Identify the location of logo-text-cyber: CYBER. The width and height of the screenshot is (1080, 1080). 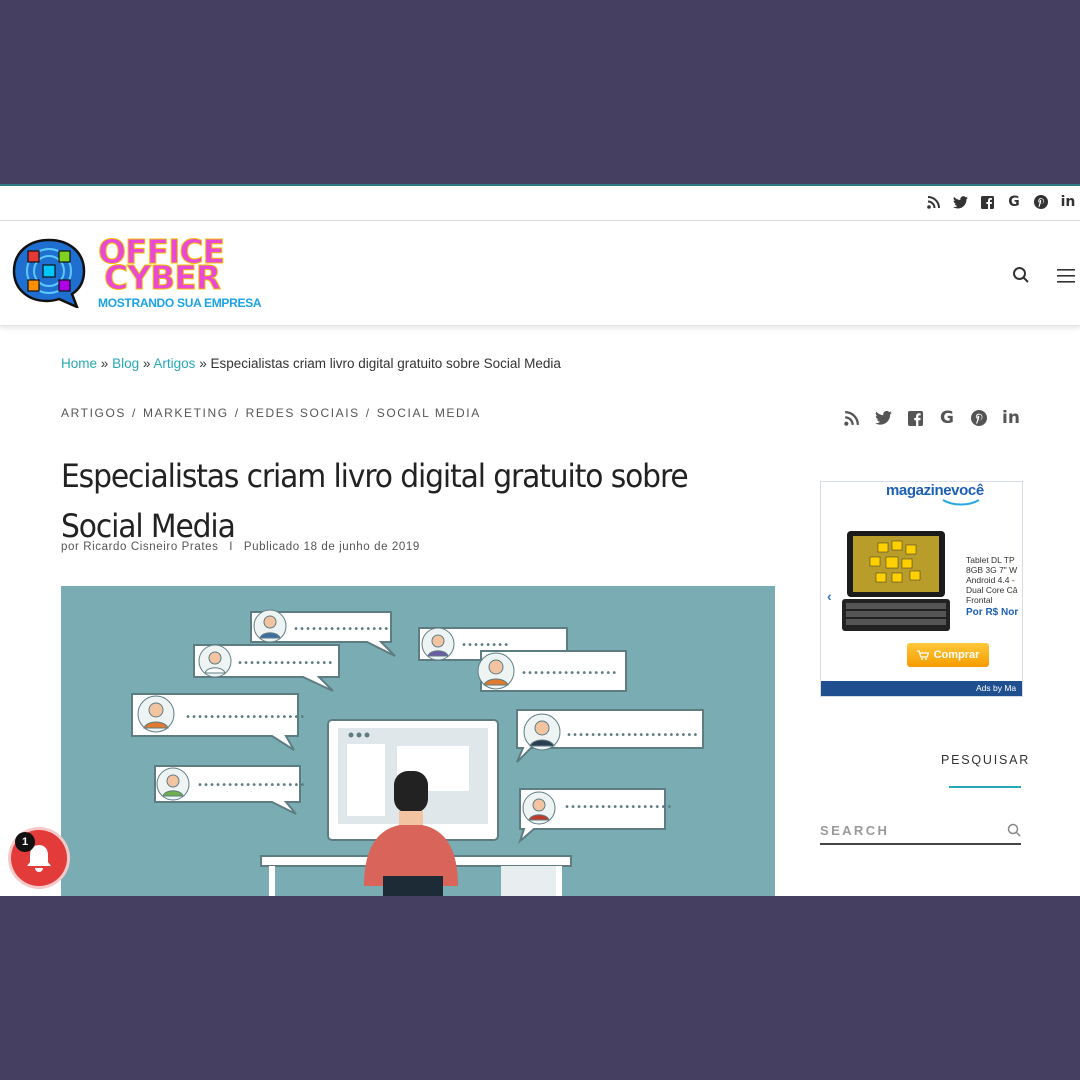
(162, 278).